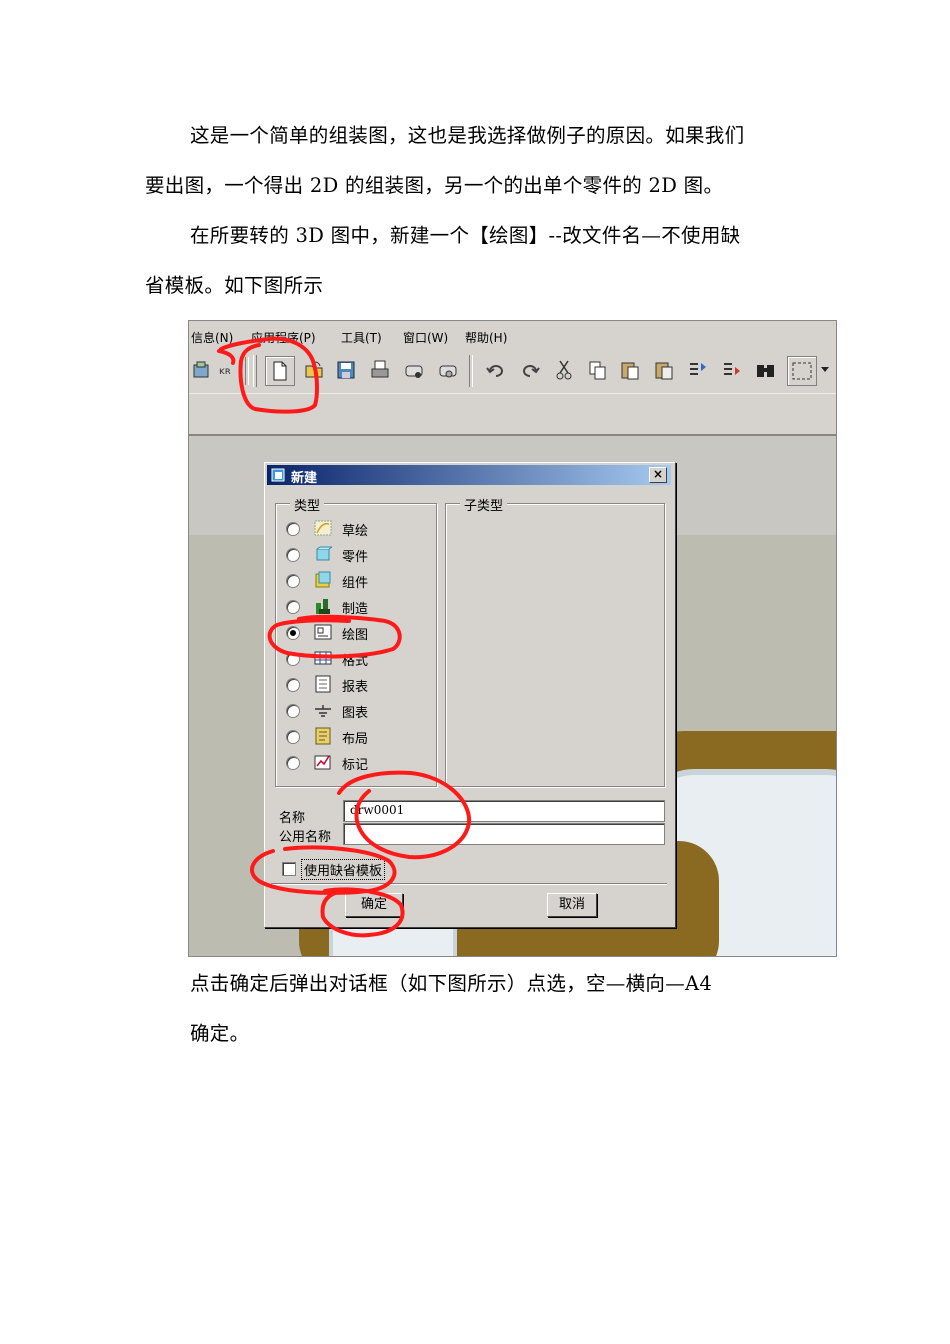 Image resolution: width=950 pixels, height=1344 pixels. I want to click on subtype-group-label: 子类型, so click(484, 504).